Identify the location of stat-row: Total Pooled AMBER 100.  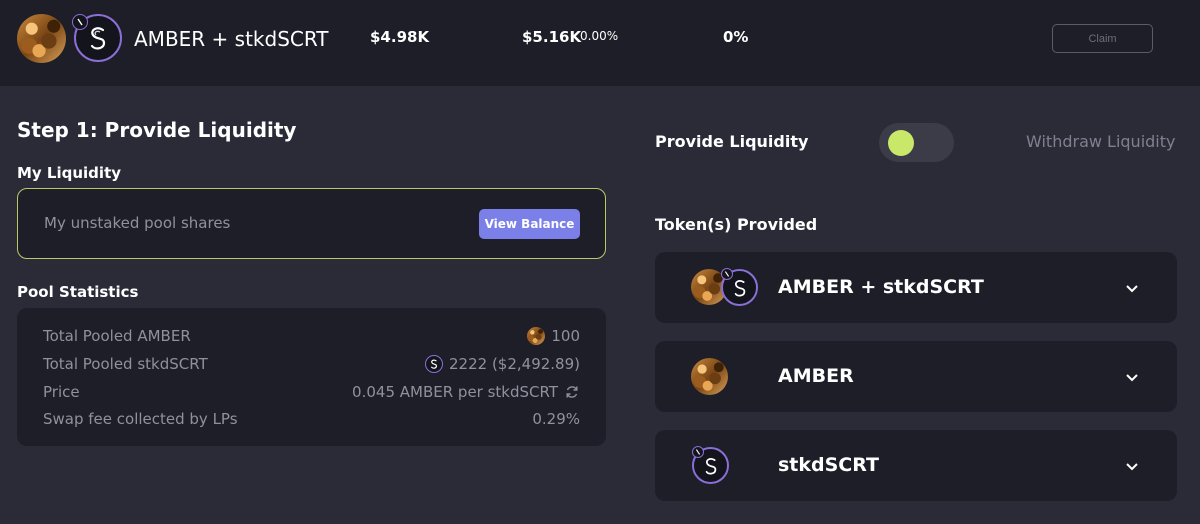
(311, 337).